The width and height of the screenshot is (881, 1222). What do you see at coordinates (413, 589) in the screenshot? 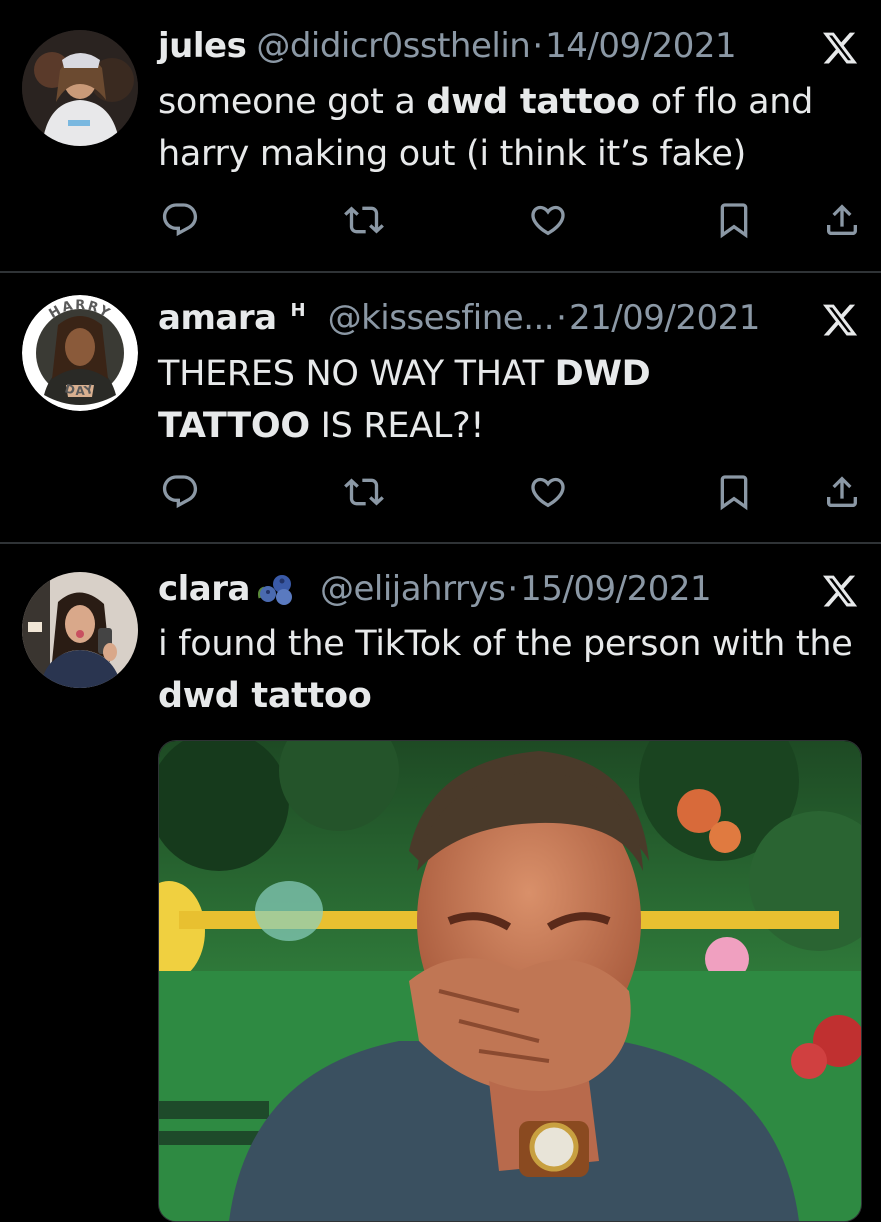
I see `handle: @elijahrrys` at bounding box center [413, 589].